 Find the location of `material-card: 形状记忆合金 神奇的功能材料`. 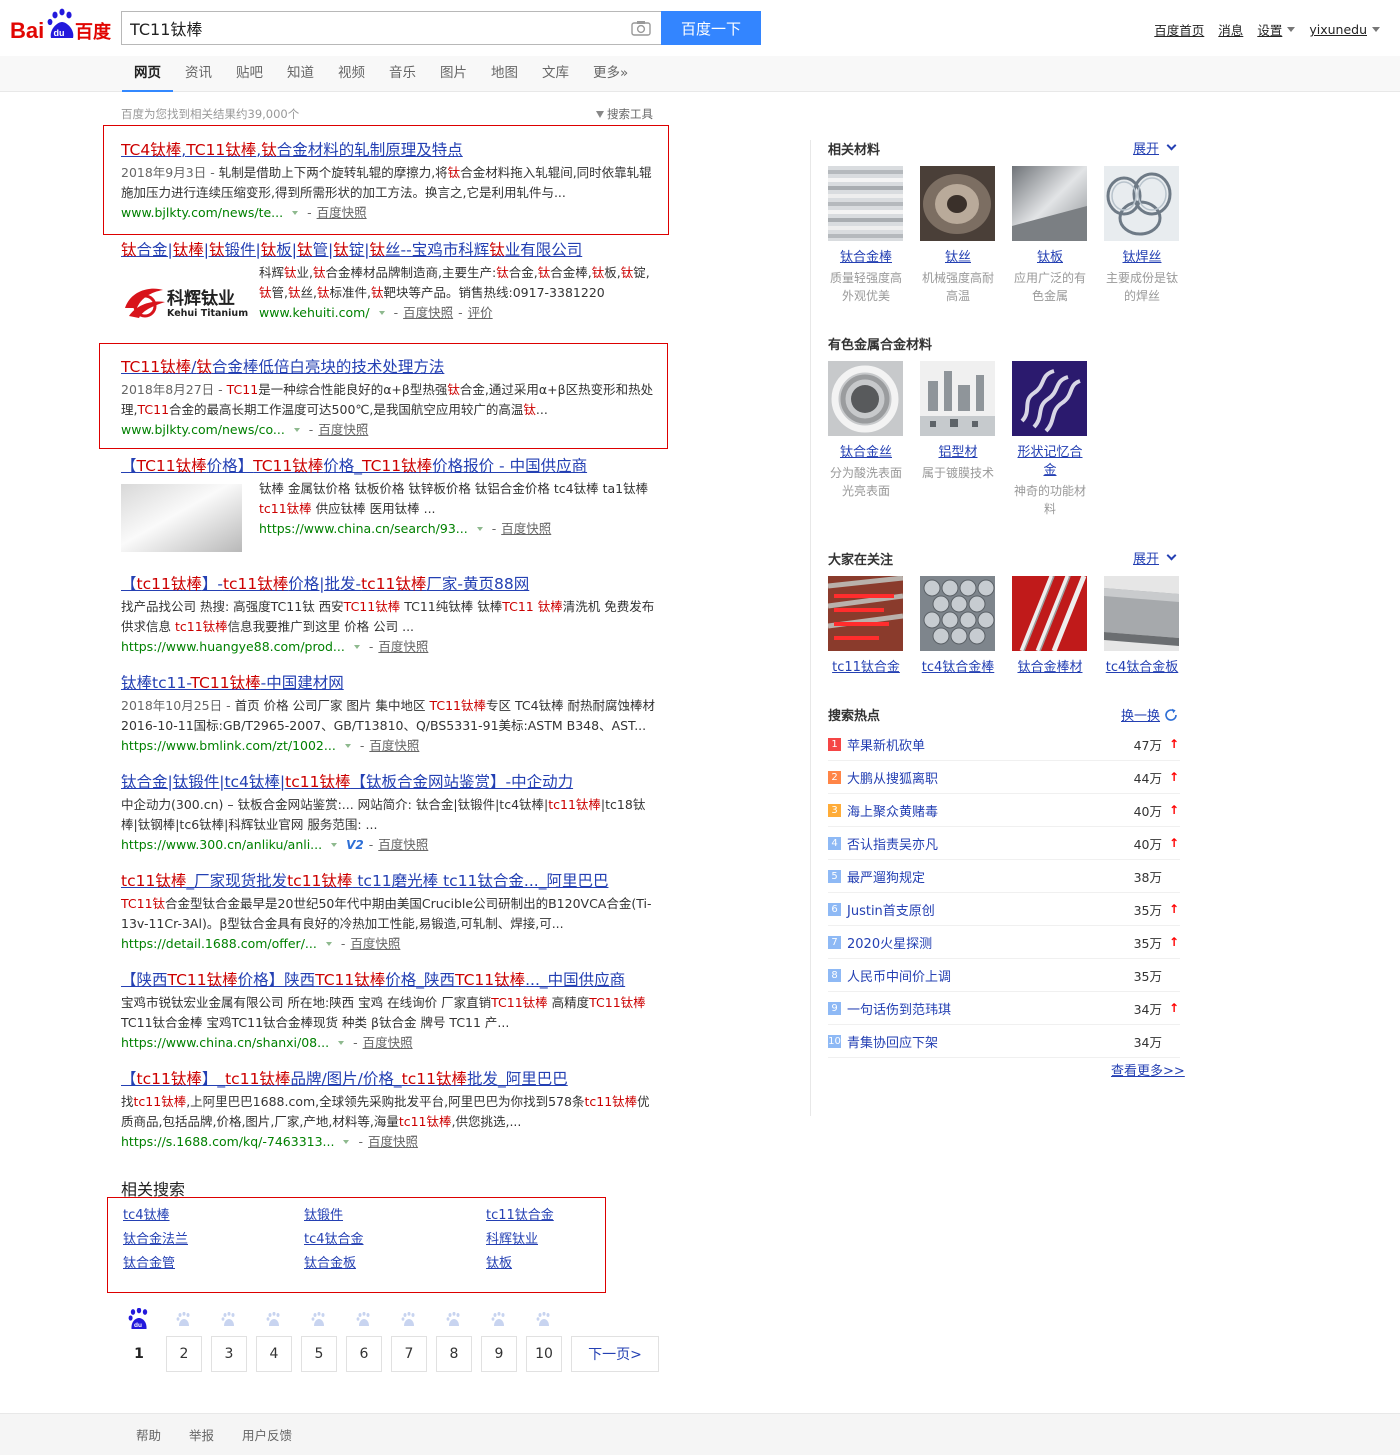

material-card: 形状记忆合金 神奇的功能材料 is located at coordinates (1050, 439).